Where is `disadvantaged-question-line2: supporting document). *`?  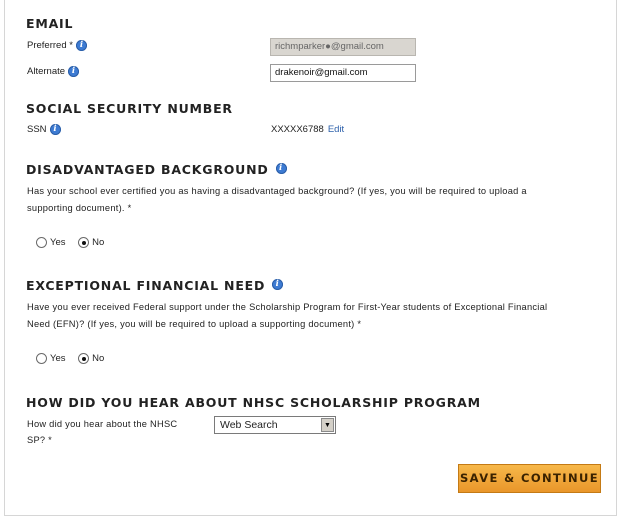 disadvantaged-question-line2: supporting document). * is located at coordinates (79, 208).